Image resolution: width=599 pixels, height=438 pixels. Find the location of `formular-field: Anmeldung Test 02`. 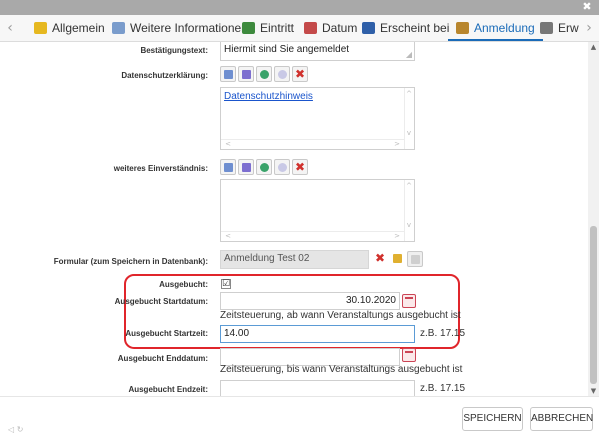

formular-field: Anmeldung Test 02 is located at coordinates (294, 259).